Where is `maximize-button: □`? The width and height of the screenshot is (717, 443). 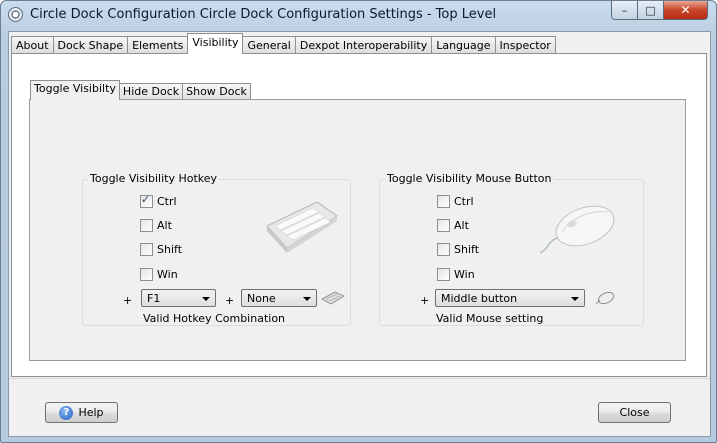 maximize-button: □ is located at coordinates (651, 10).